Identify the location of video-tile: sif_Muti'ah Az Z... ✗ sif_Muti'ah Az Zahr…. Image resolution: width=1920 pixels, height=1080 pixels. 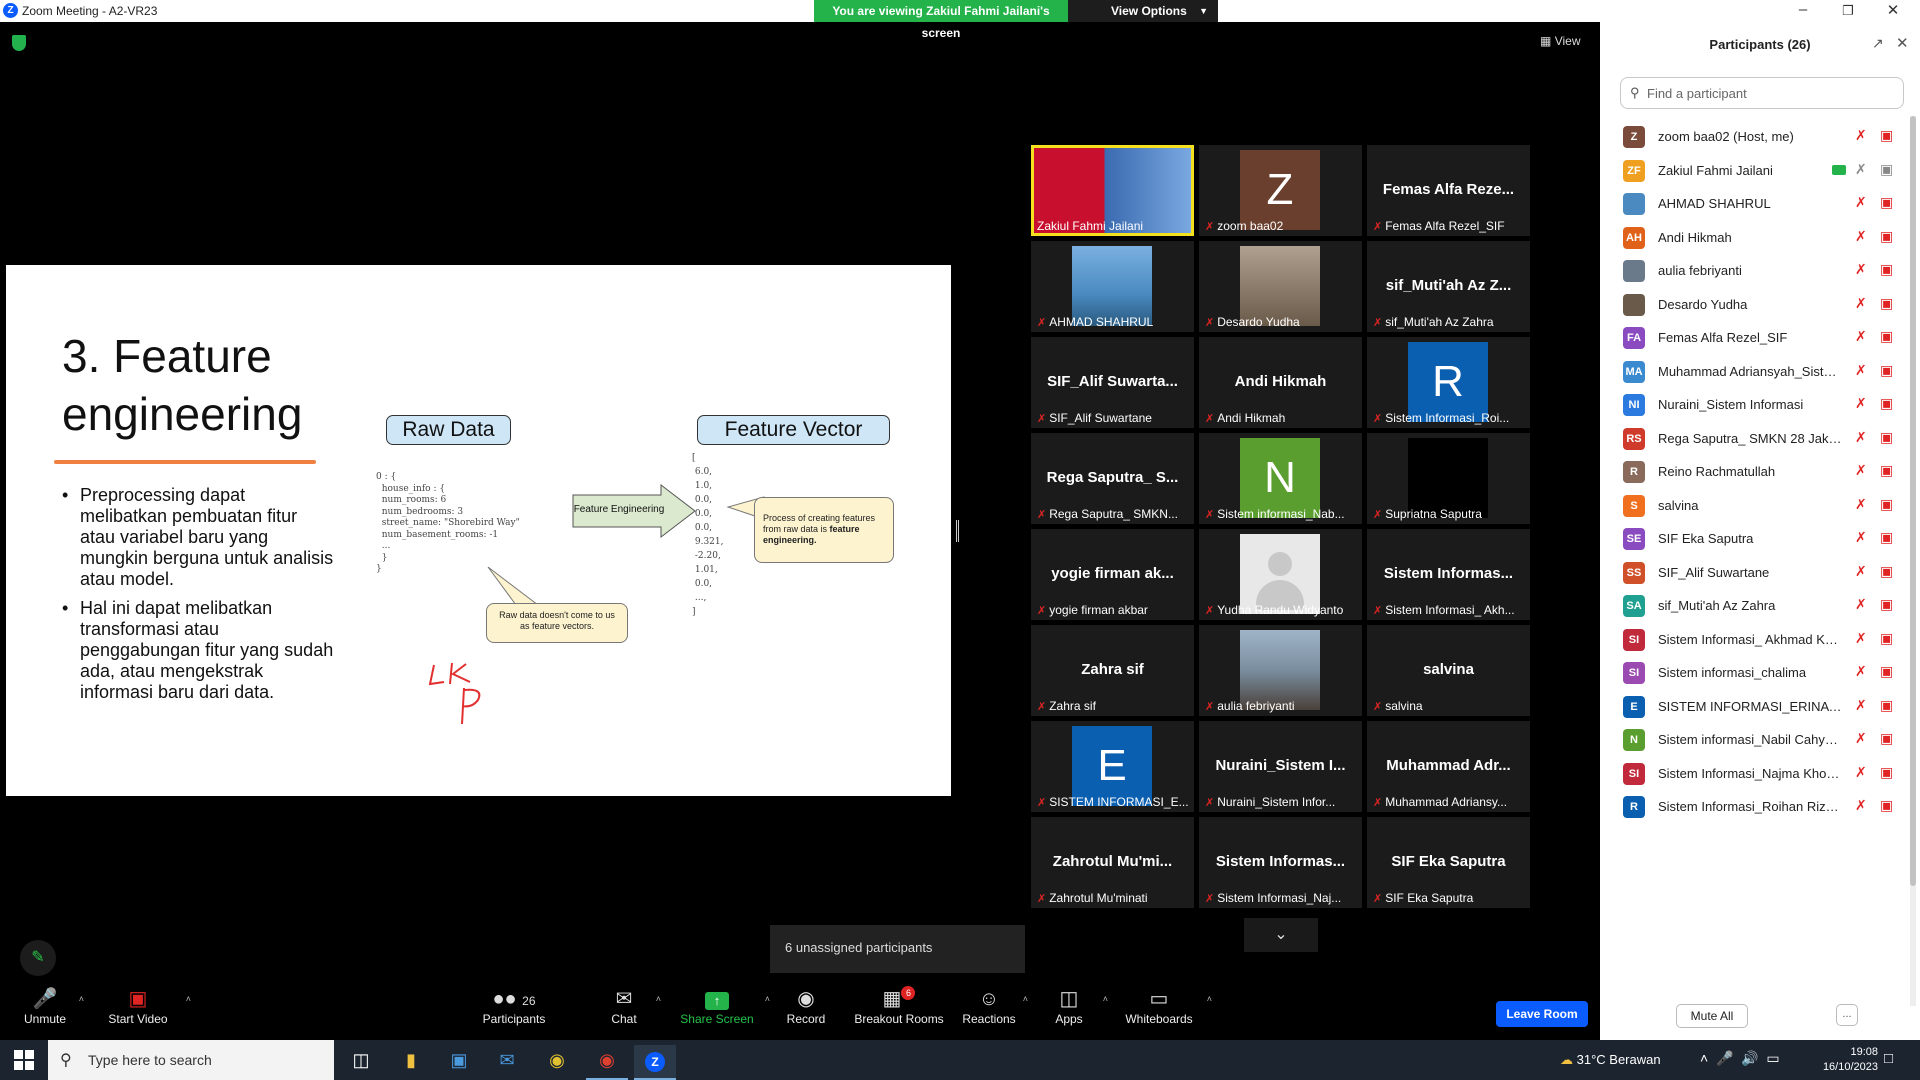
(1448, 286).